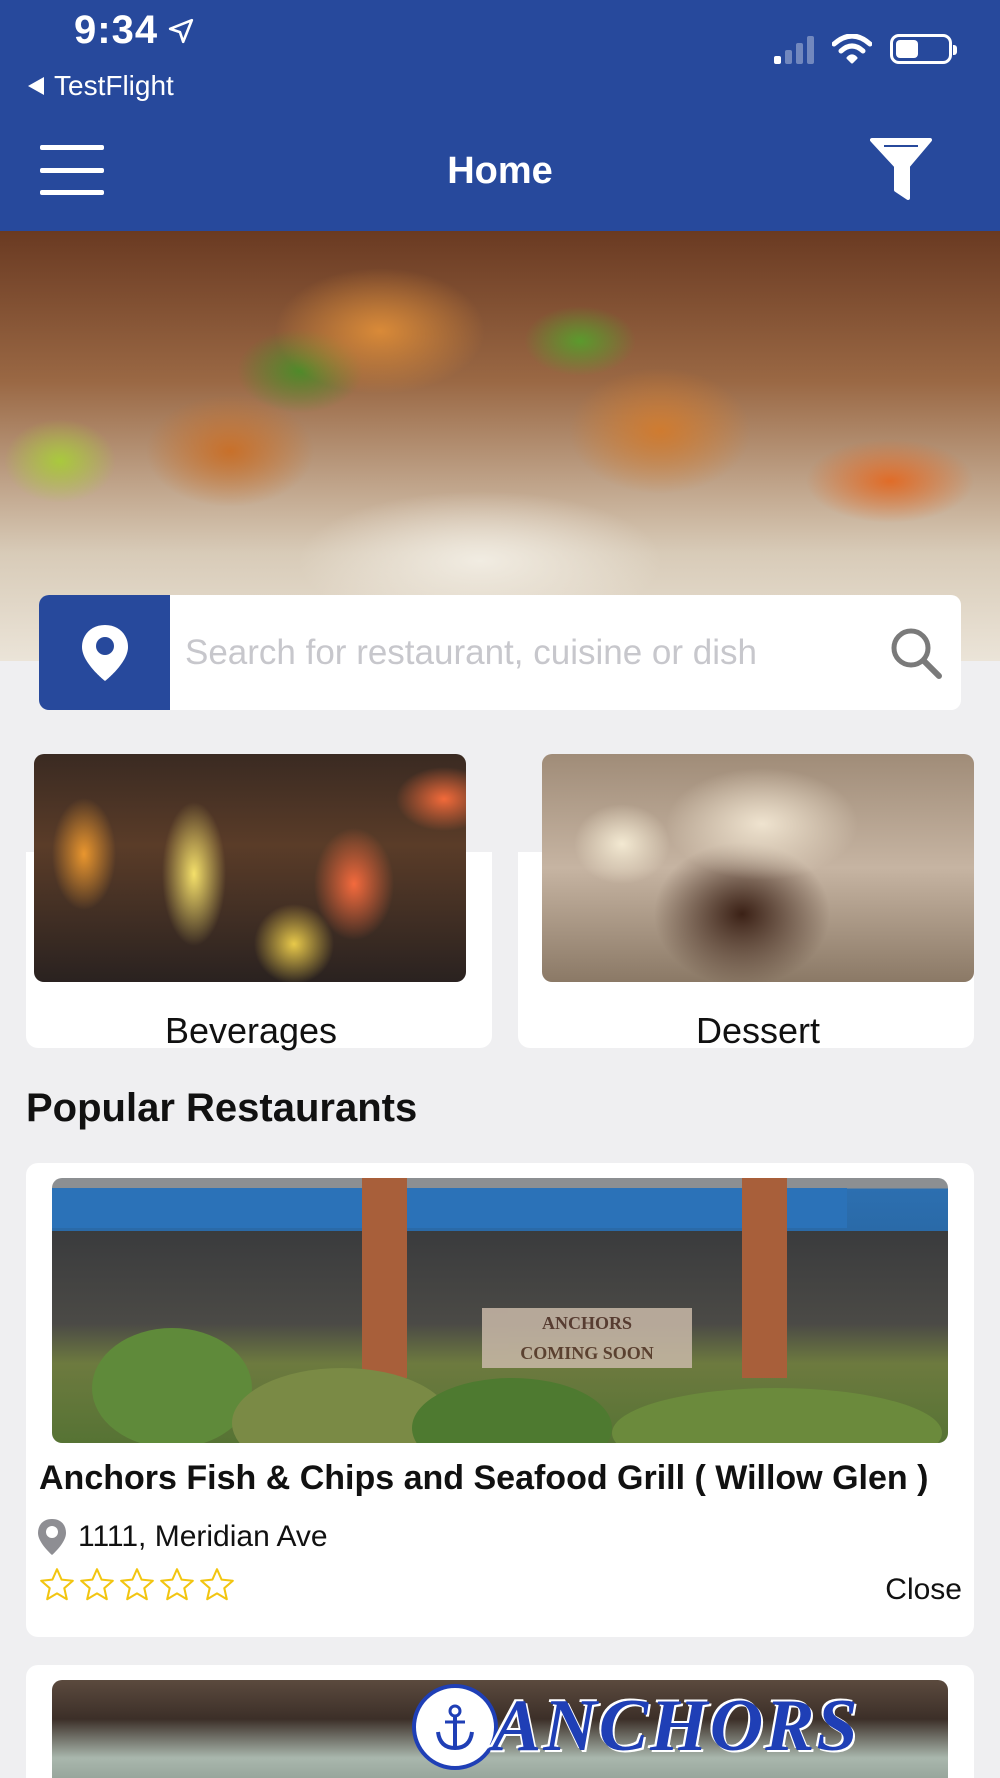 Image resolution: width=1000 pixels, height=1778 pixels. I want to click on map-pin-icon, so click(52, 1537).